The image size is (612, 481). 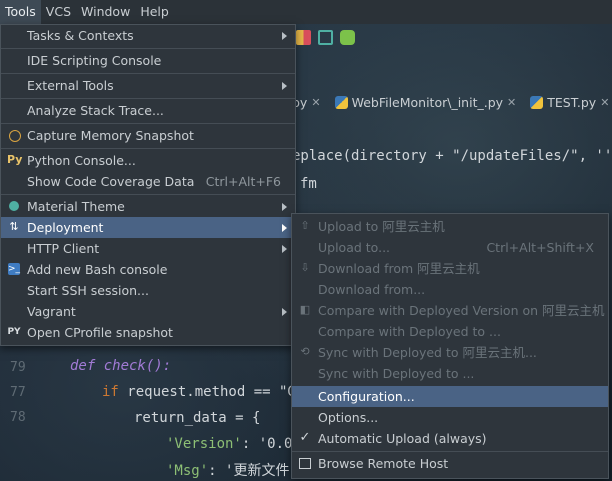 What do you see at coordinates (14, 332) in the screenshot?
I see `cprofile-icon: PY` at bounding box center [14, 332].